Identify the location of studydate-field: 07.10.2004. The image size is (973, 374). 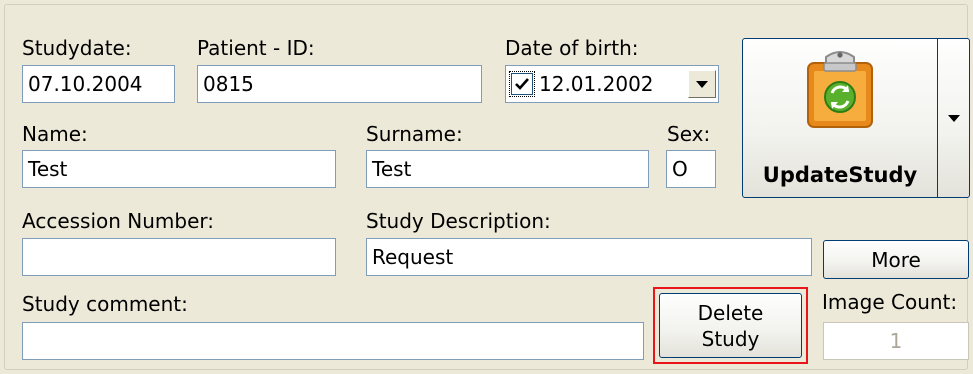
(98, 84).